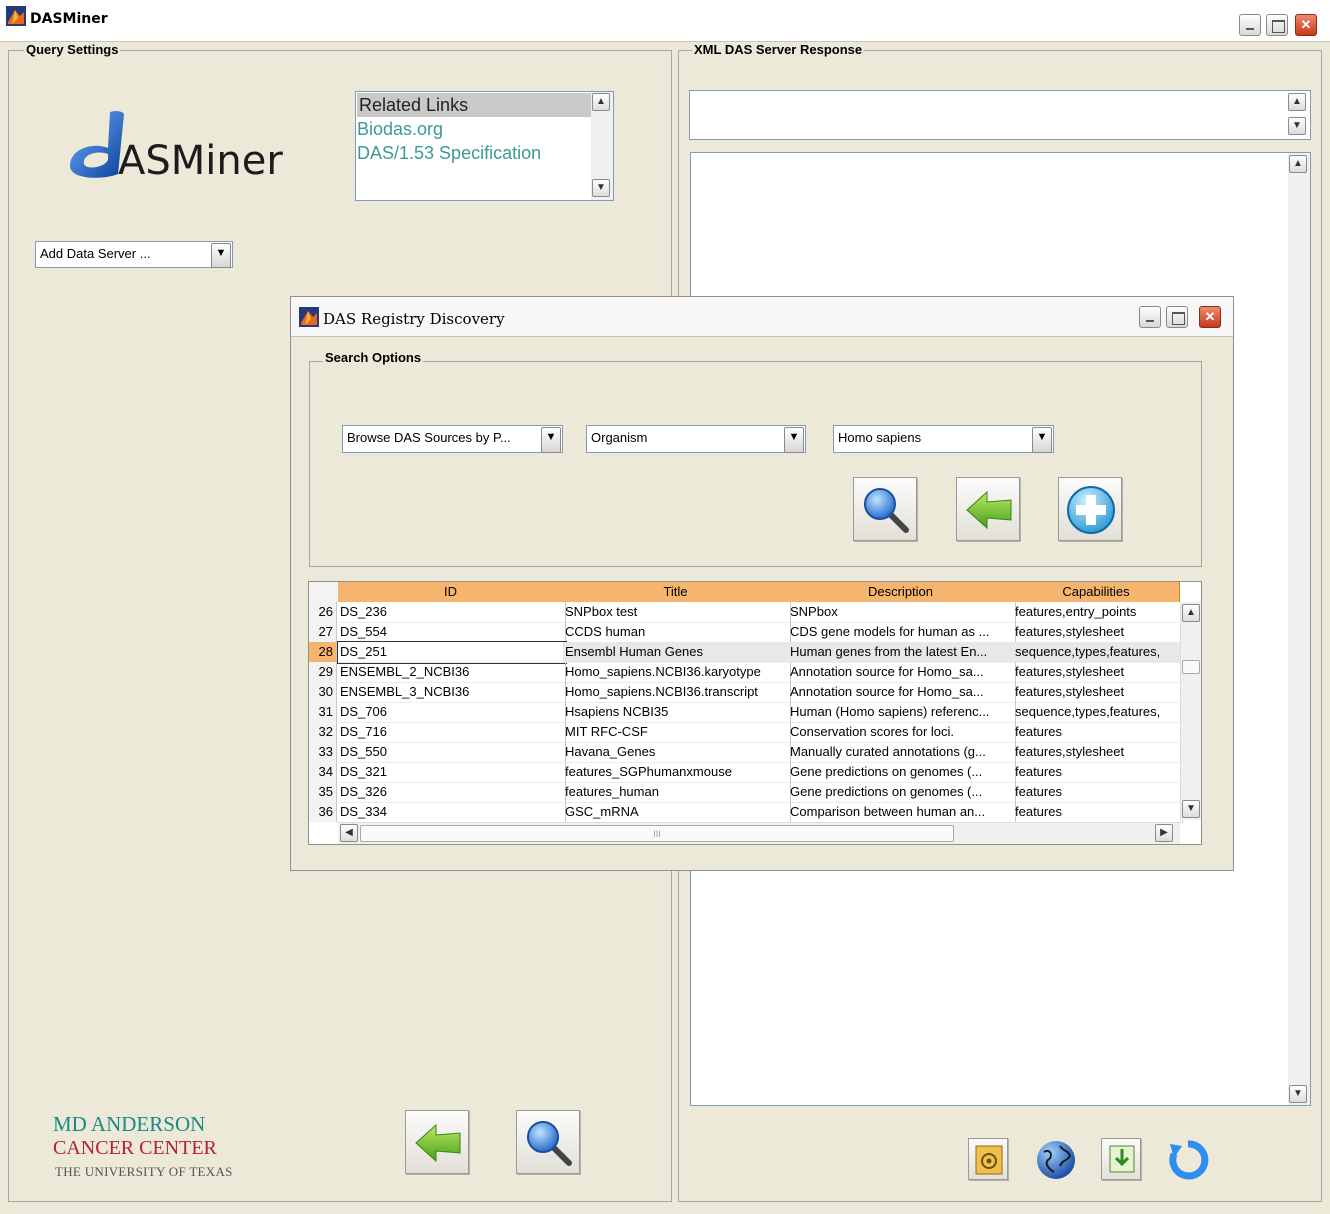  I want to click on row-number: 26, so click(323, 612).